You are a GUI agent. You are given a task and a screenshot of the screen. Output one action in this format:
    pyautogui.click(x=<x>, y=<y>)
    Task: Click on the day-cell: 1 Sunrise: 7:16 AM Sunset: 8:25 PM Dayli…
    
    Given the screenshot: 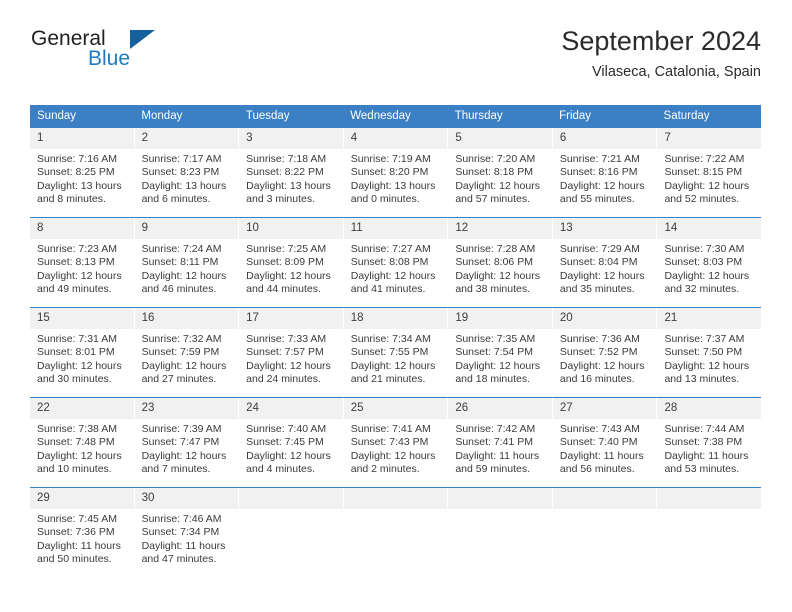 What is the action you would take?
    pyautogui.click(x=82, y=172)
    